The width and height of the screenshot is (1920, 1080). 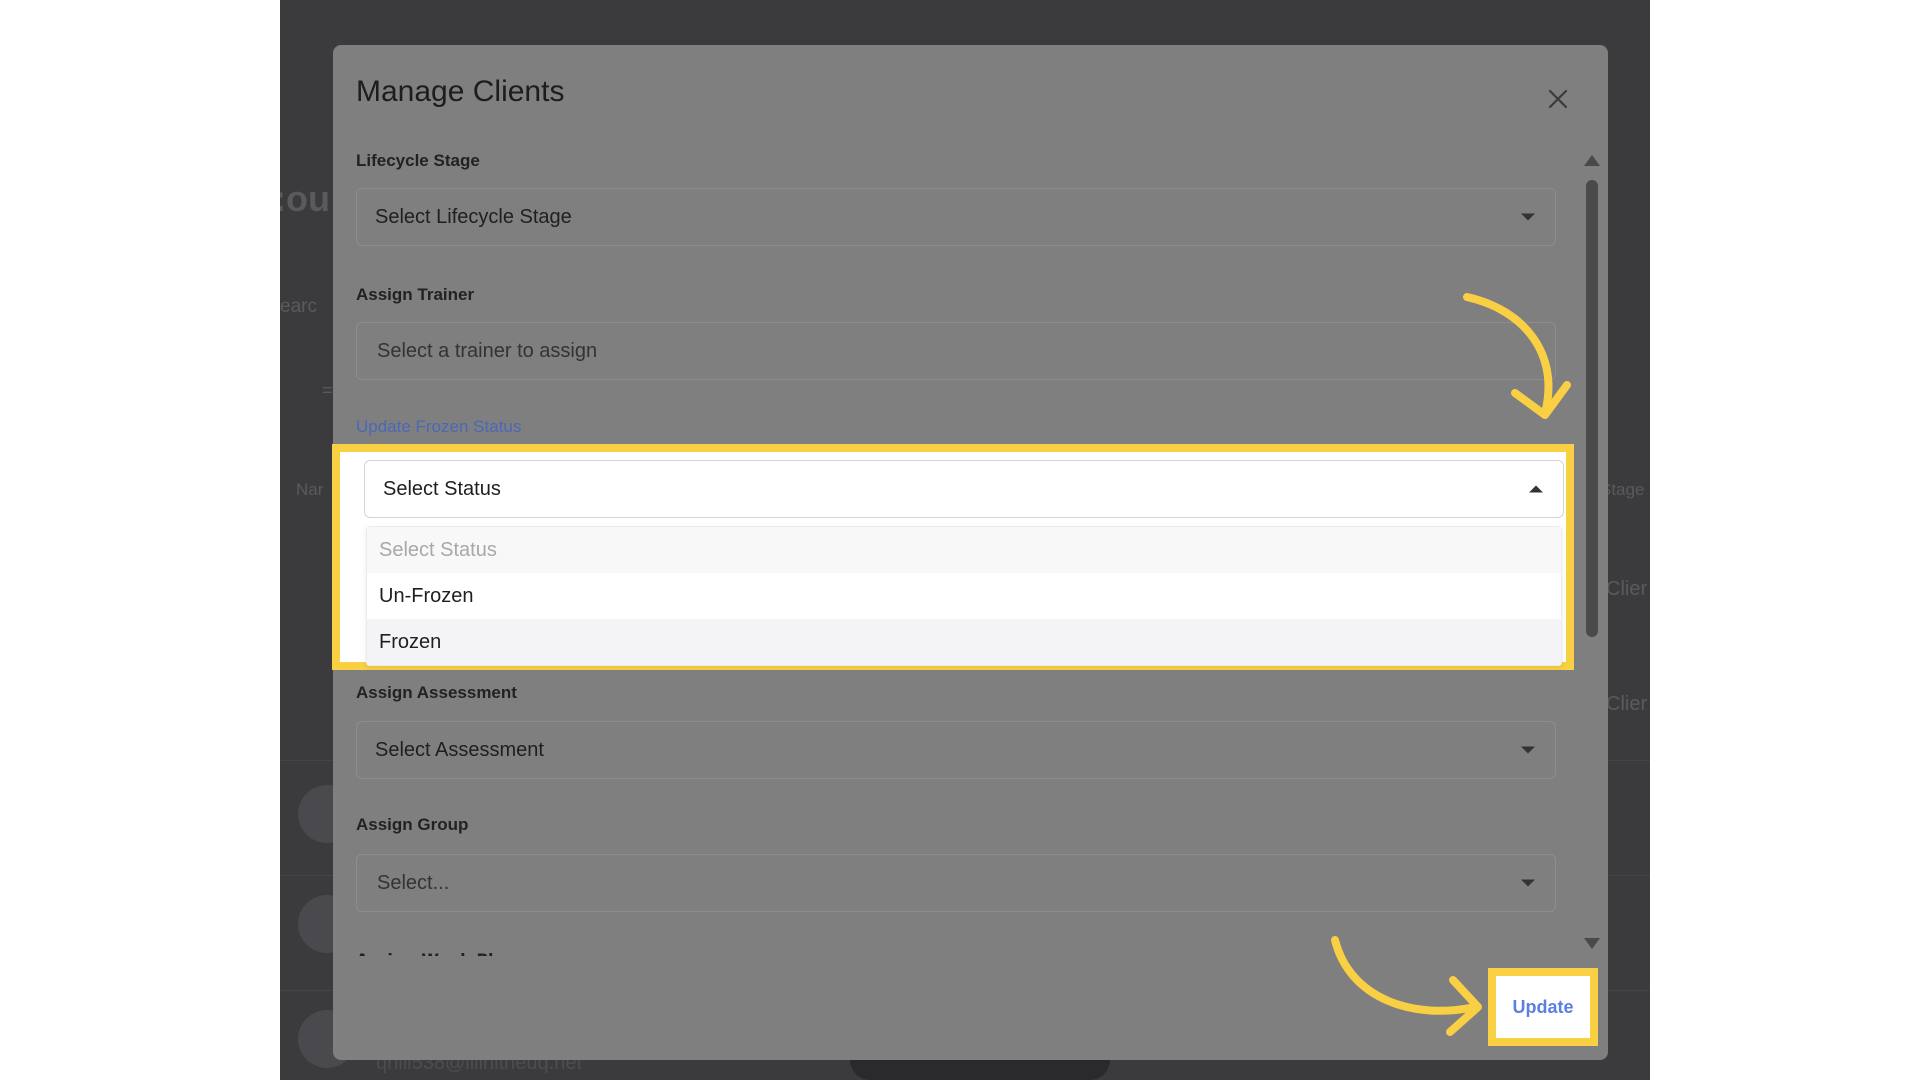 I want to click on scrollbar-thumb, so click(x=1592, y=408).